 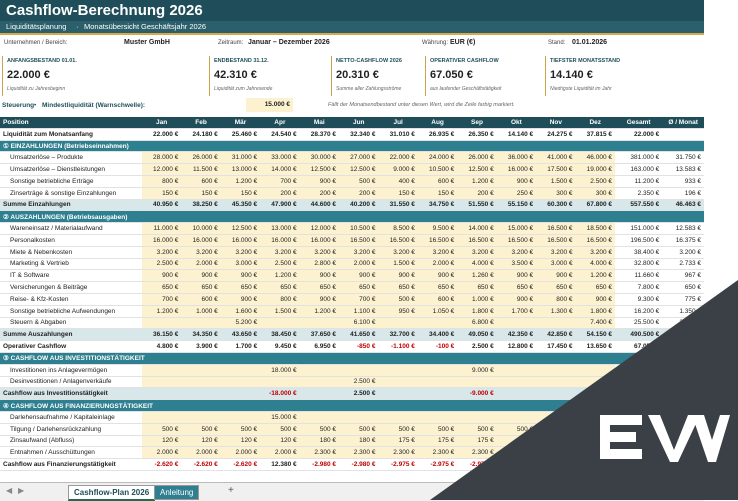 What do you see at coordinates (147, 42) in the screenshot?
I see `company-value: Muster GmbH` at bounding box center [147, 42].